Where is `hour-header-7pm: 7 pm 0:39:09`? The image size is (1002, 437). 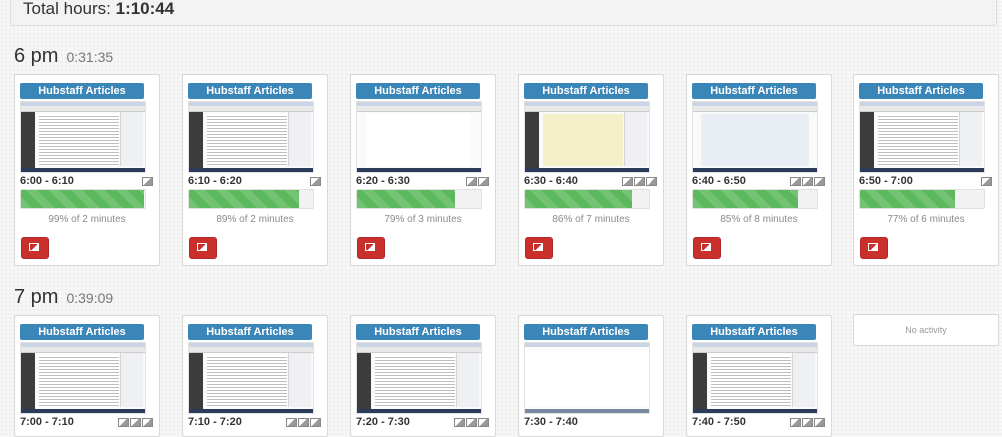
hour-header-7pm: 7 pm 0:39:09 is located at coordinates (63, 297).